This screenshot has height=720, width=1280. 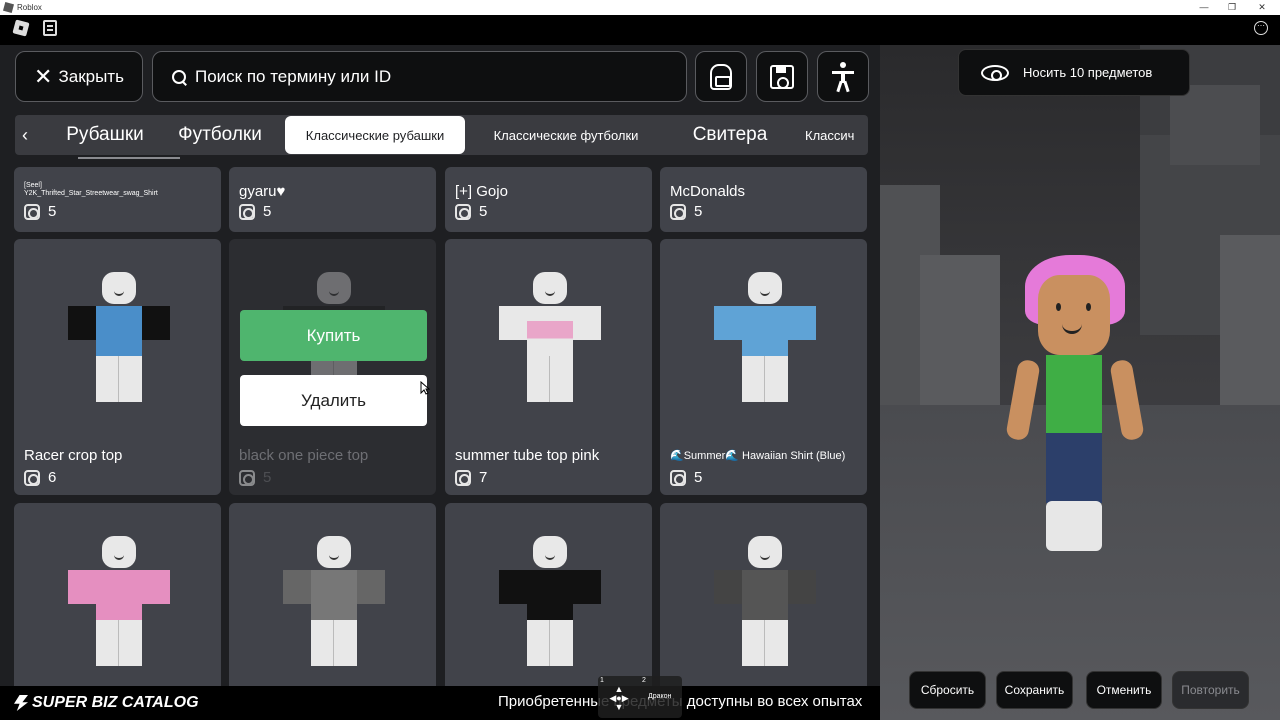 What do you see at coordinates (332, 199) in the screenshot?
I see `item-card: gyaru♥ 5` at bounding box center [332, 199].